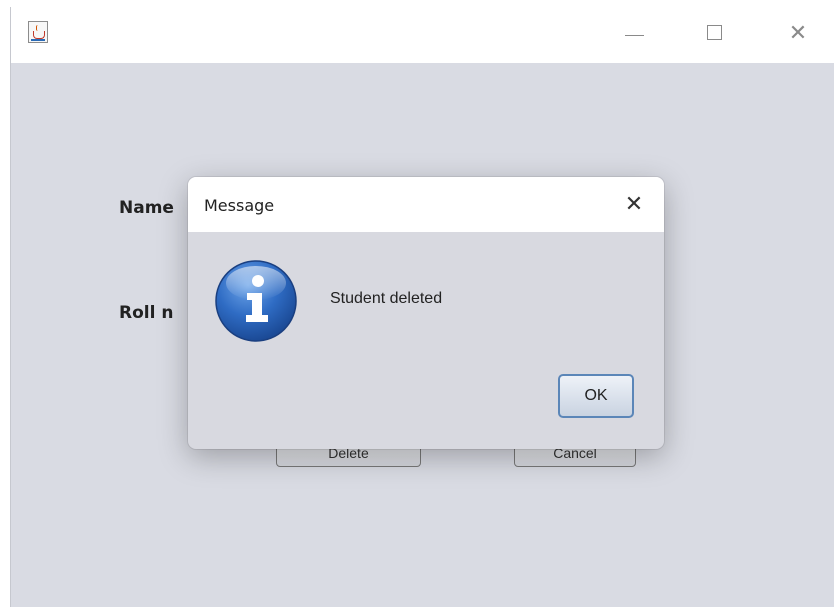 The image size is (834, 607). I want to click on minimize-icon, so click(634, 35).